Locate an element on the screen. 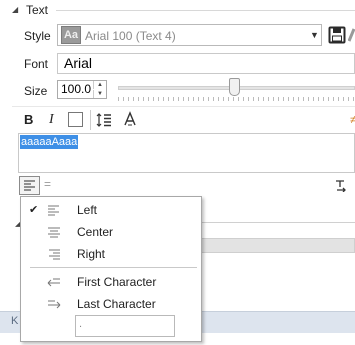  menu-item-label: Center is located at coordinates (95, 232).